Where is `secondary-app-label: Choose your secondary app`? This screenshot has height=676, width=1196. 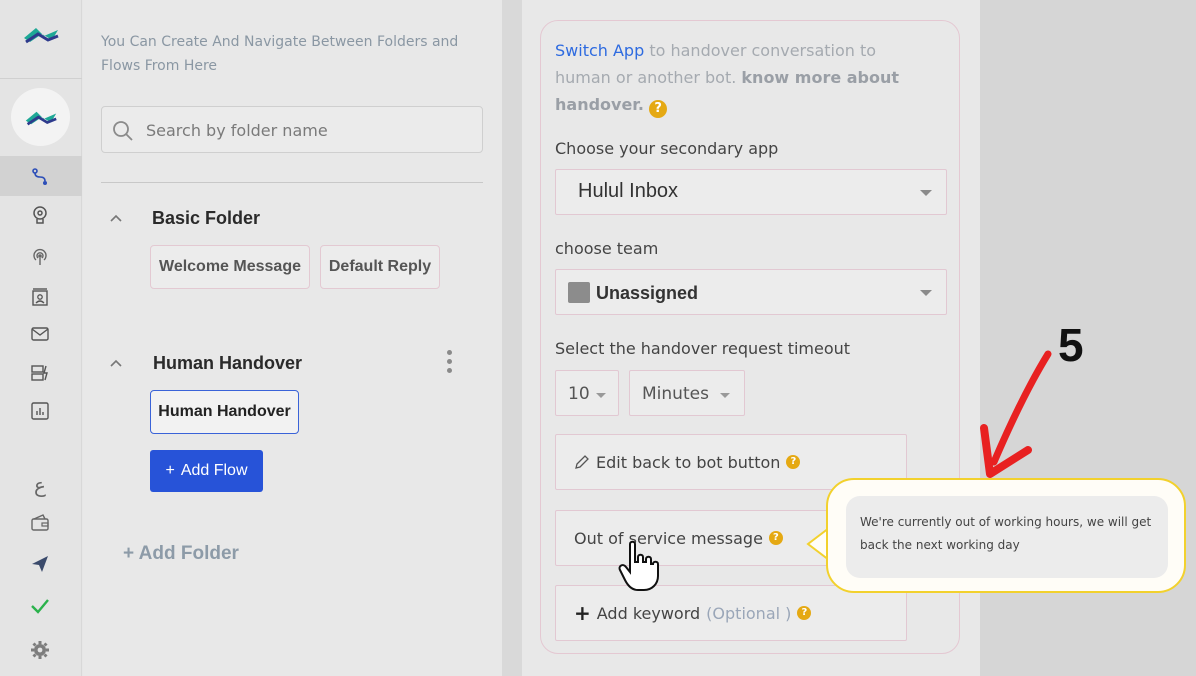
secondary-app-label: Choose your secondary app is located at coordinates (667, 148).